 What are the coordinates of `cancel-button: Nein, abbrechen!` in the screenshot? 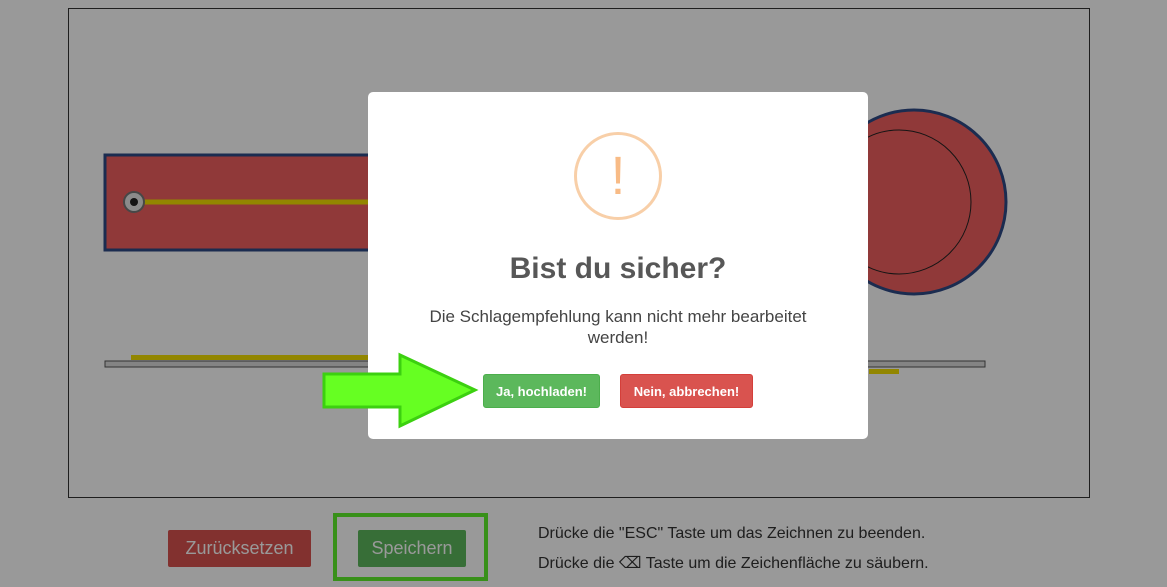 It's located at (686, 391).